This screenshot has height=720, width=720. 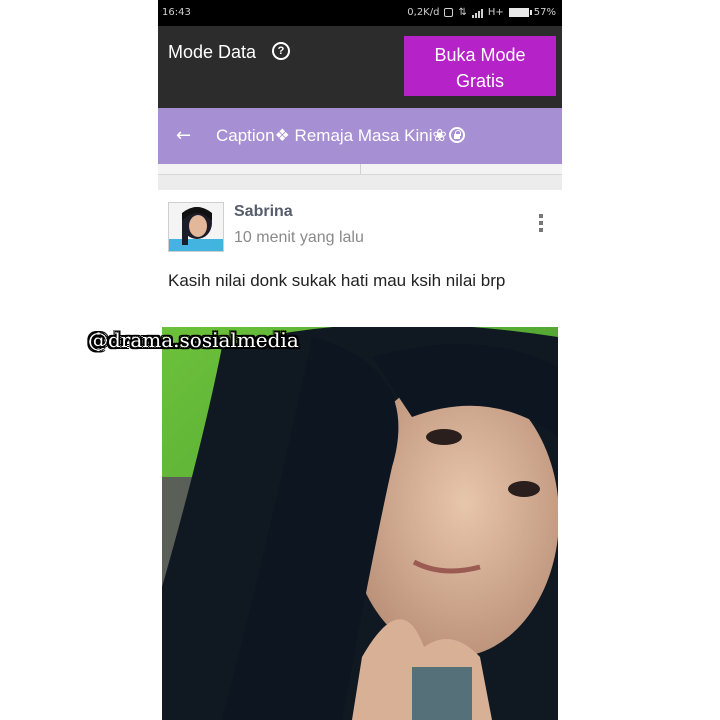 I want to click on avatar-picture, so click(x=196, y=227).